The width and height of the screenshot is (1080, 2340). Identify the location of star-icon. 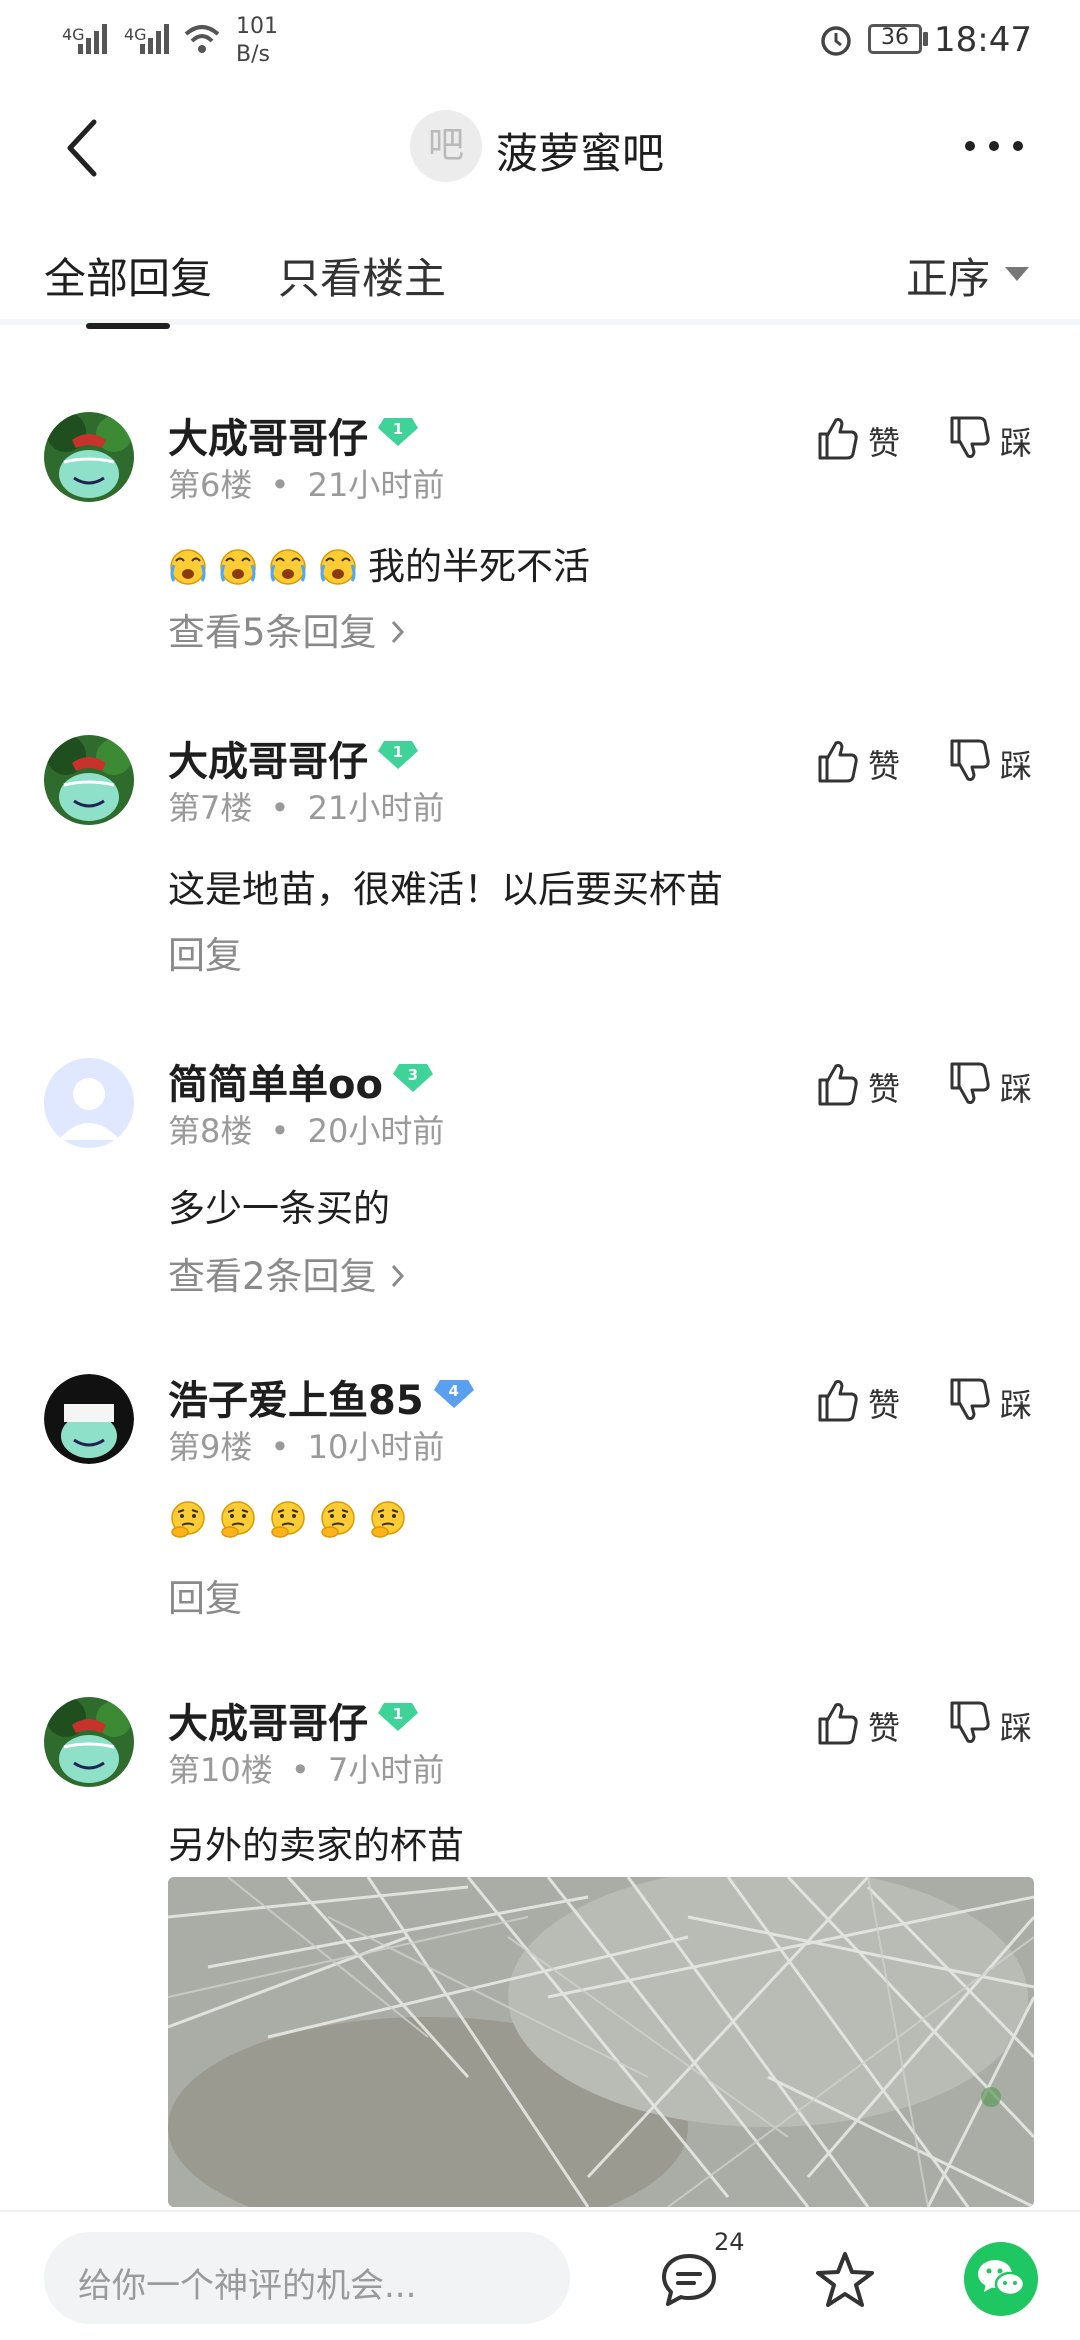
(845, 2280).